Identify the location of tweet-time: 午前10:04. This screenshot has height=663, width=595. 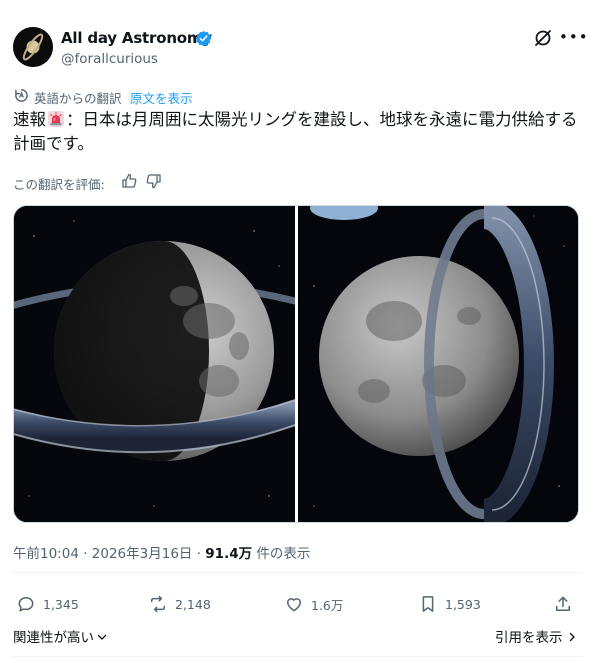
(46, 554).